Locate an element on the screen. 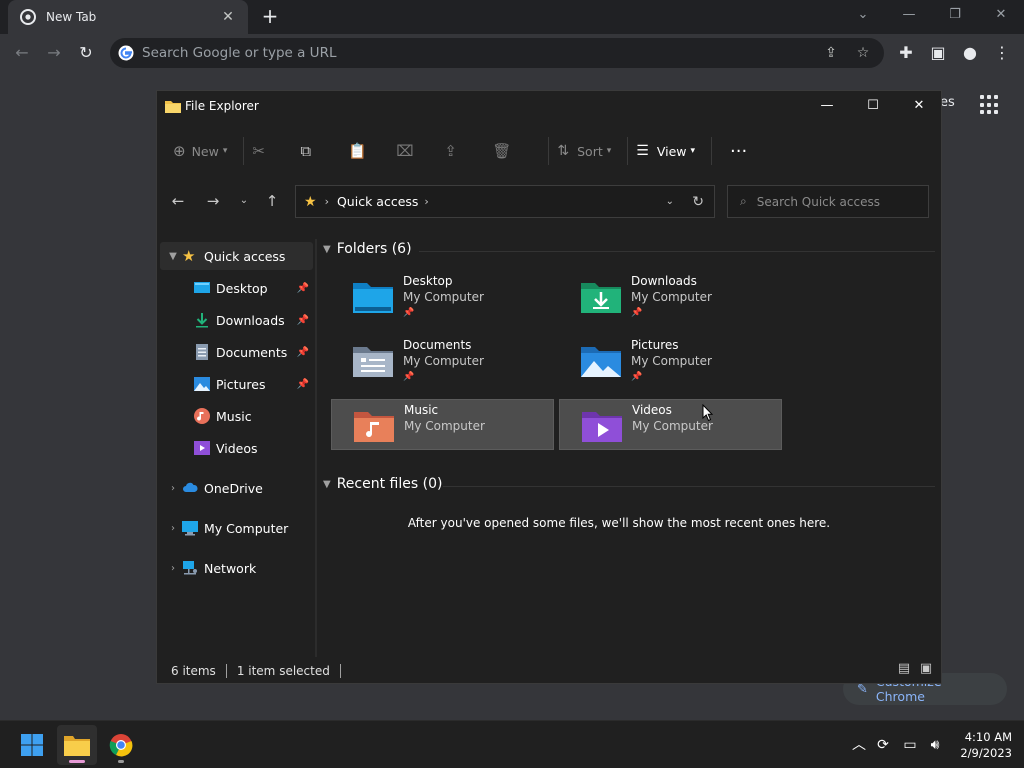 Image resolution: width=1024 pixels, height=768 pixels. details-view-icon: ▤ is located at coordinates (904, 669).